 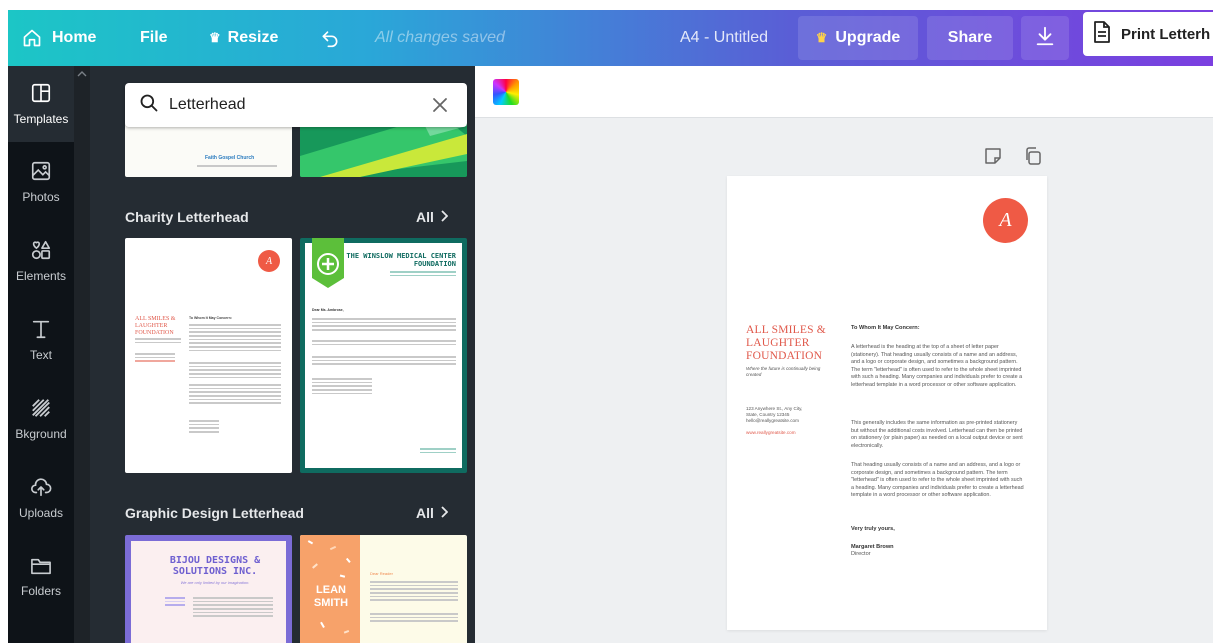 What do you see at coordinates (41, 172) in the screenshot?
I see `photos-icon` at bounding box center [41, 172].